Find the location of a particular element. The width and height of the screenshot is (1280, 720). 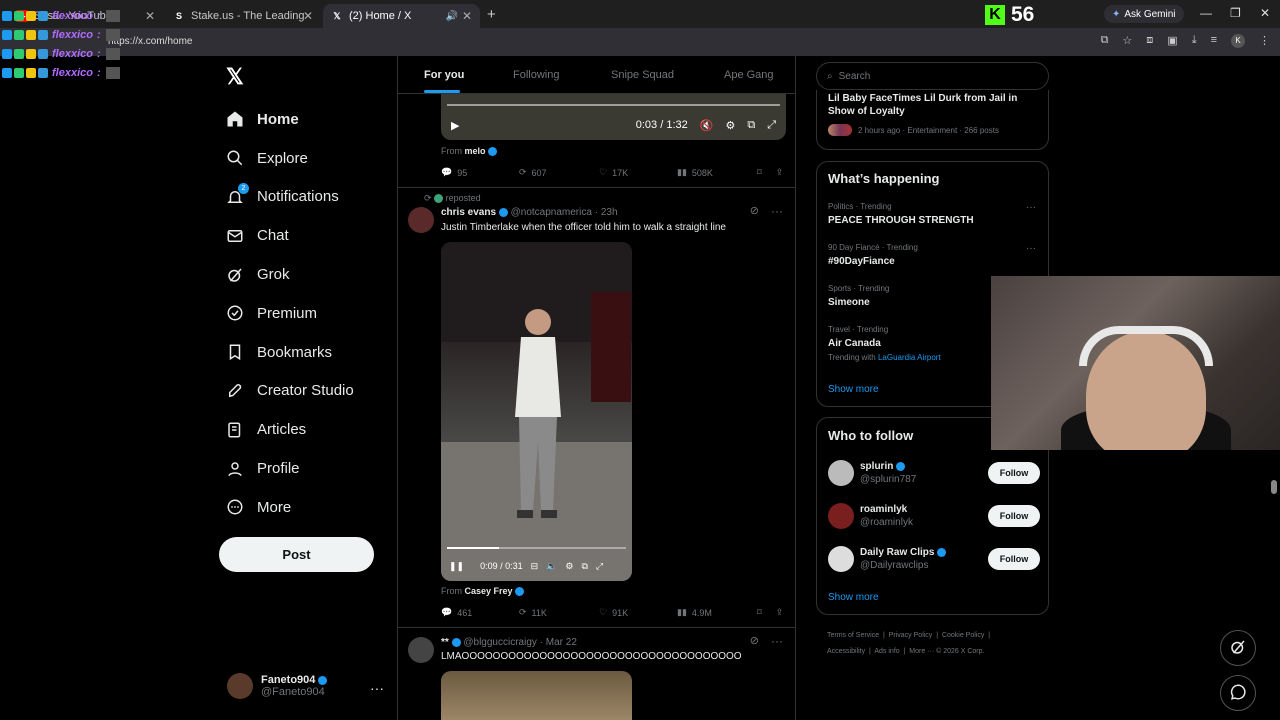

download-icon: ⤓ is located at coordinates (1194, 41).